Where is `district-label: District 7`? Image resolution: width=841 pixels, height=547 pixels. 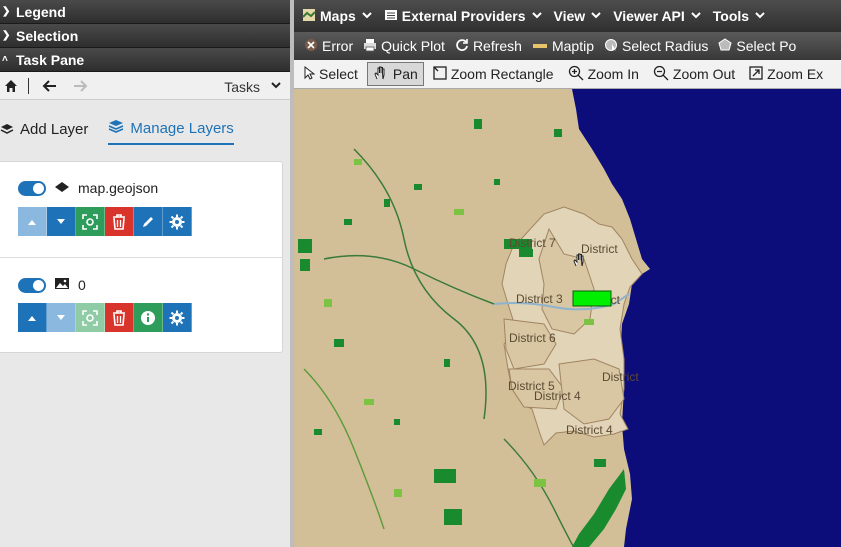 district-label: District 7 is located at coordinates (532, 243).